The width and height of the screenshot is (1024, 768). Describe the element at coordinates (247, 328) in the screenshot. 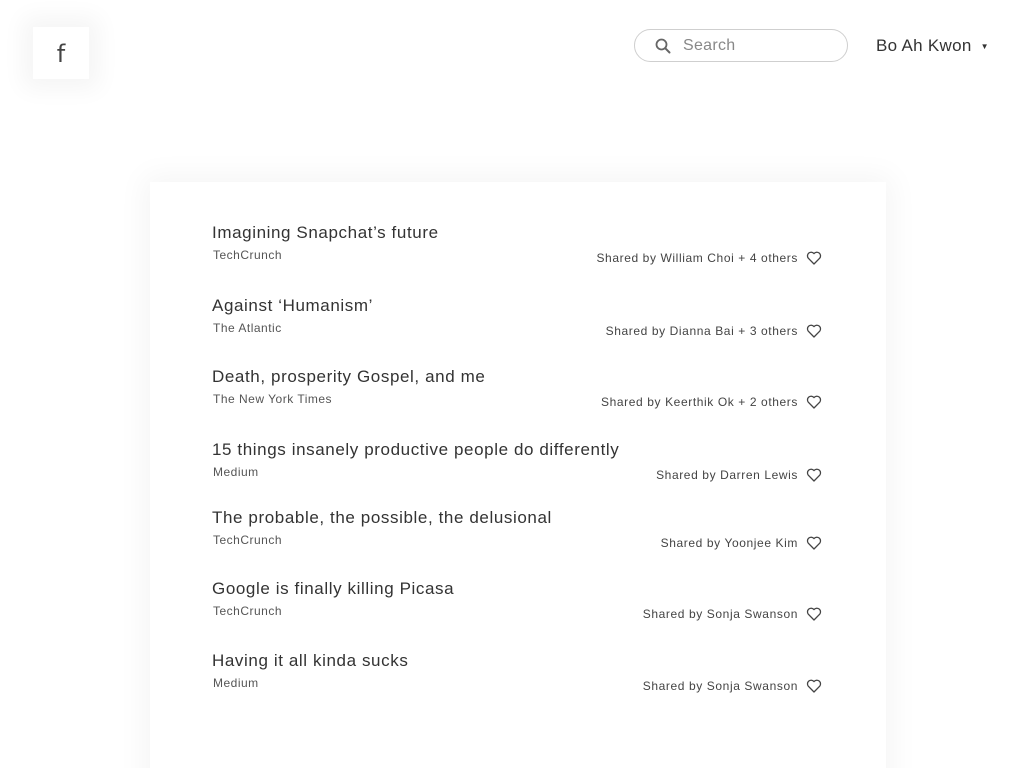

I see `article-source: The Atlantic` at that location.